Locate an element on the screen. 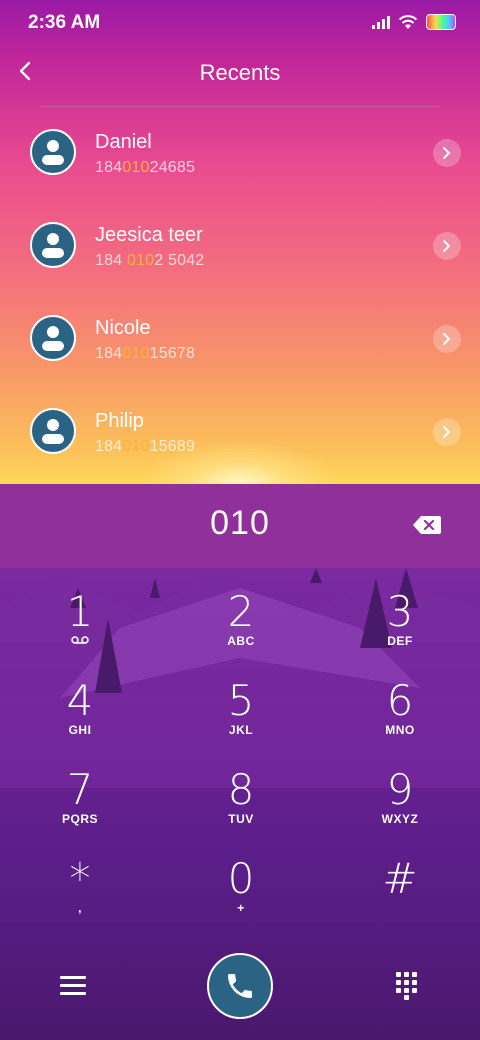 The image size is (480, 1040). status-icons is located at coordinates (414, 22).